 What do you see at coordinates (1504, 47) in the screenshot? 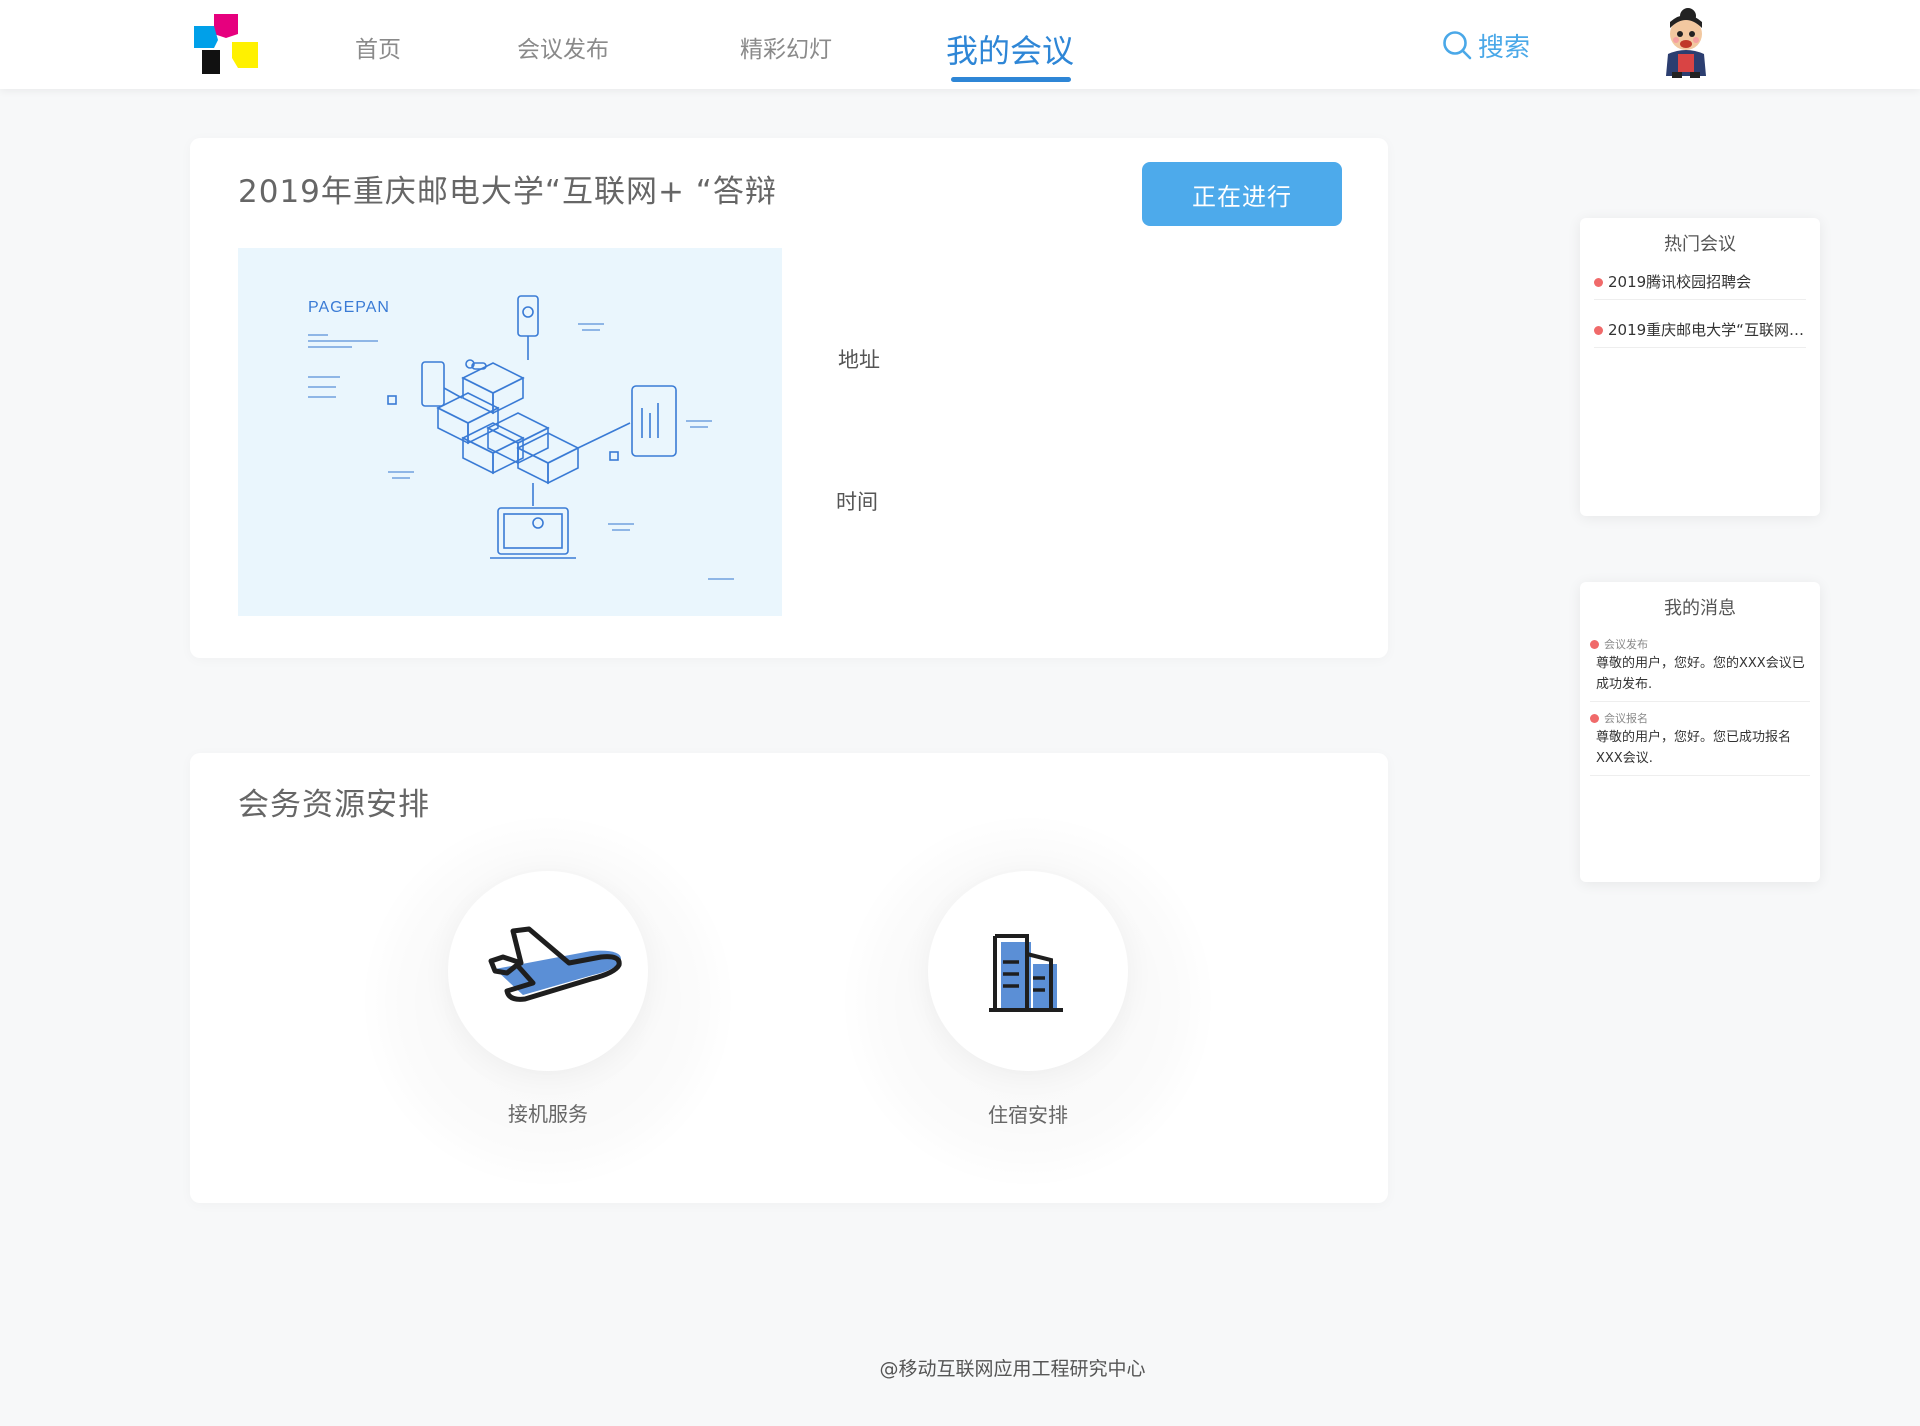
I see `search-label: 搜索` at bounding box center [1504, 47].